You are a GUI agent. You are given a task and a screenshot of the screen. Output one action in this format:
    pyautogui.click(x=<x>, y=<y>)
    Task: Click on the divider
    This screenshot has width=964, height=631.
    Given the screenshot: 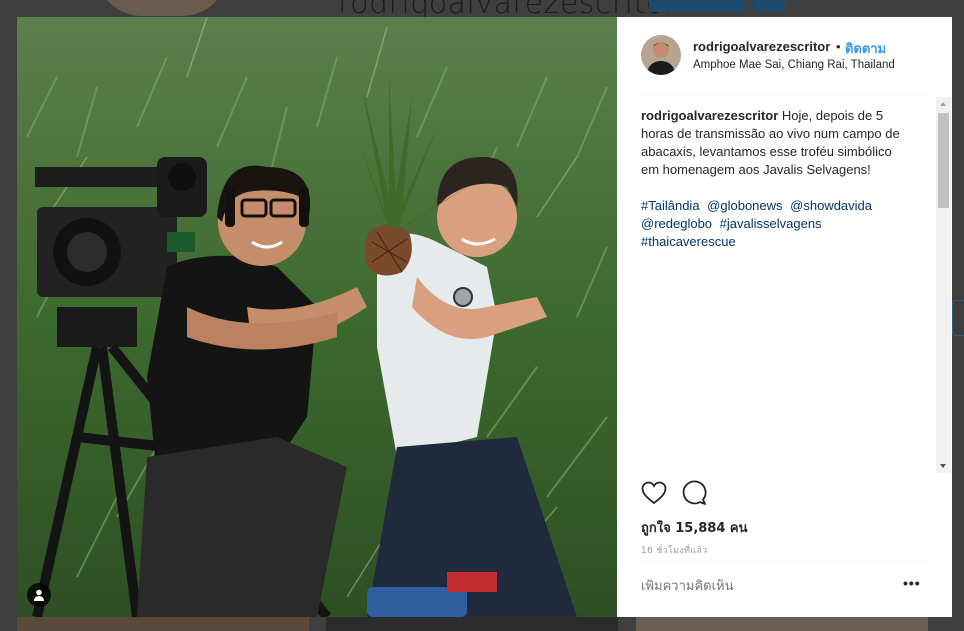 What is the action you would take?
    pyautogui.click(x=784, y=561)
    